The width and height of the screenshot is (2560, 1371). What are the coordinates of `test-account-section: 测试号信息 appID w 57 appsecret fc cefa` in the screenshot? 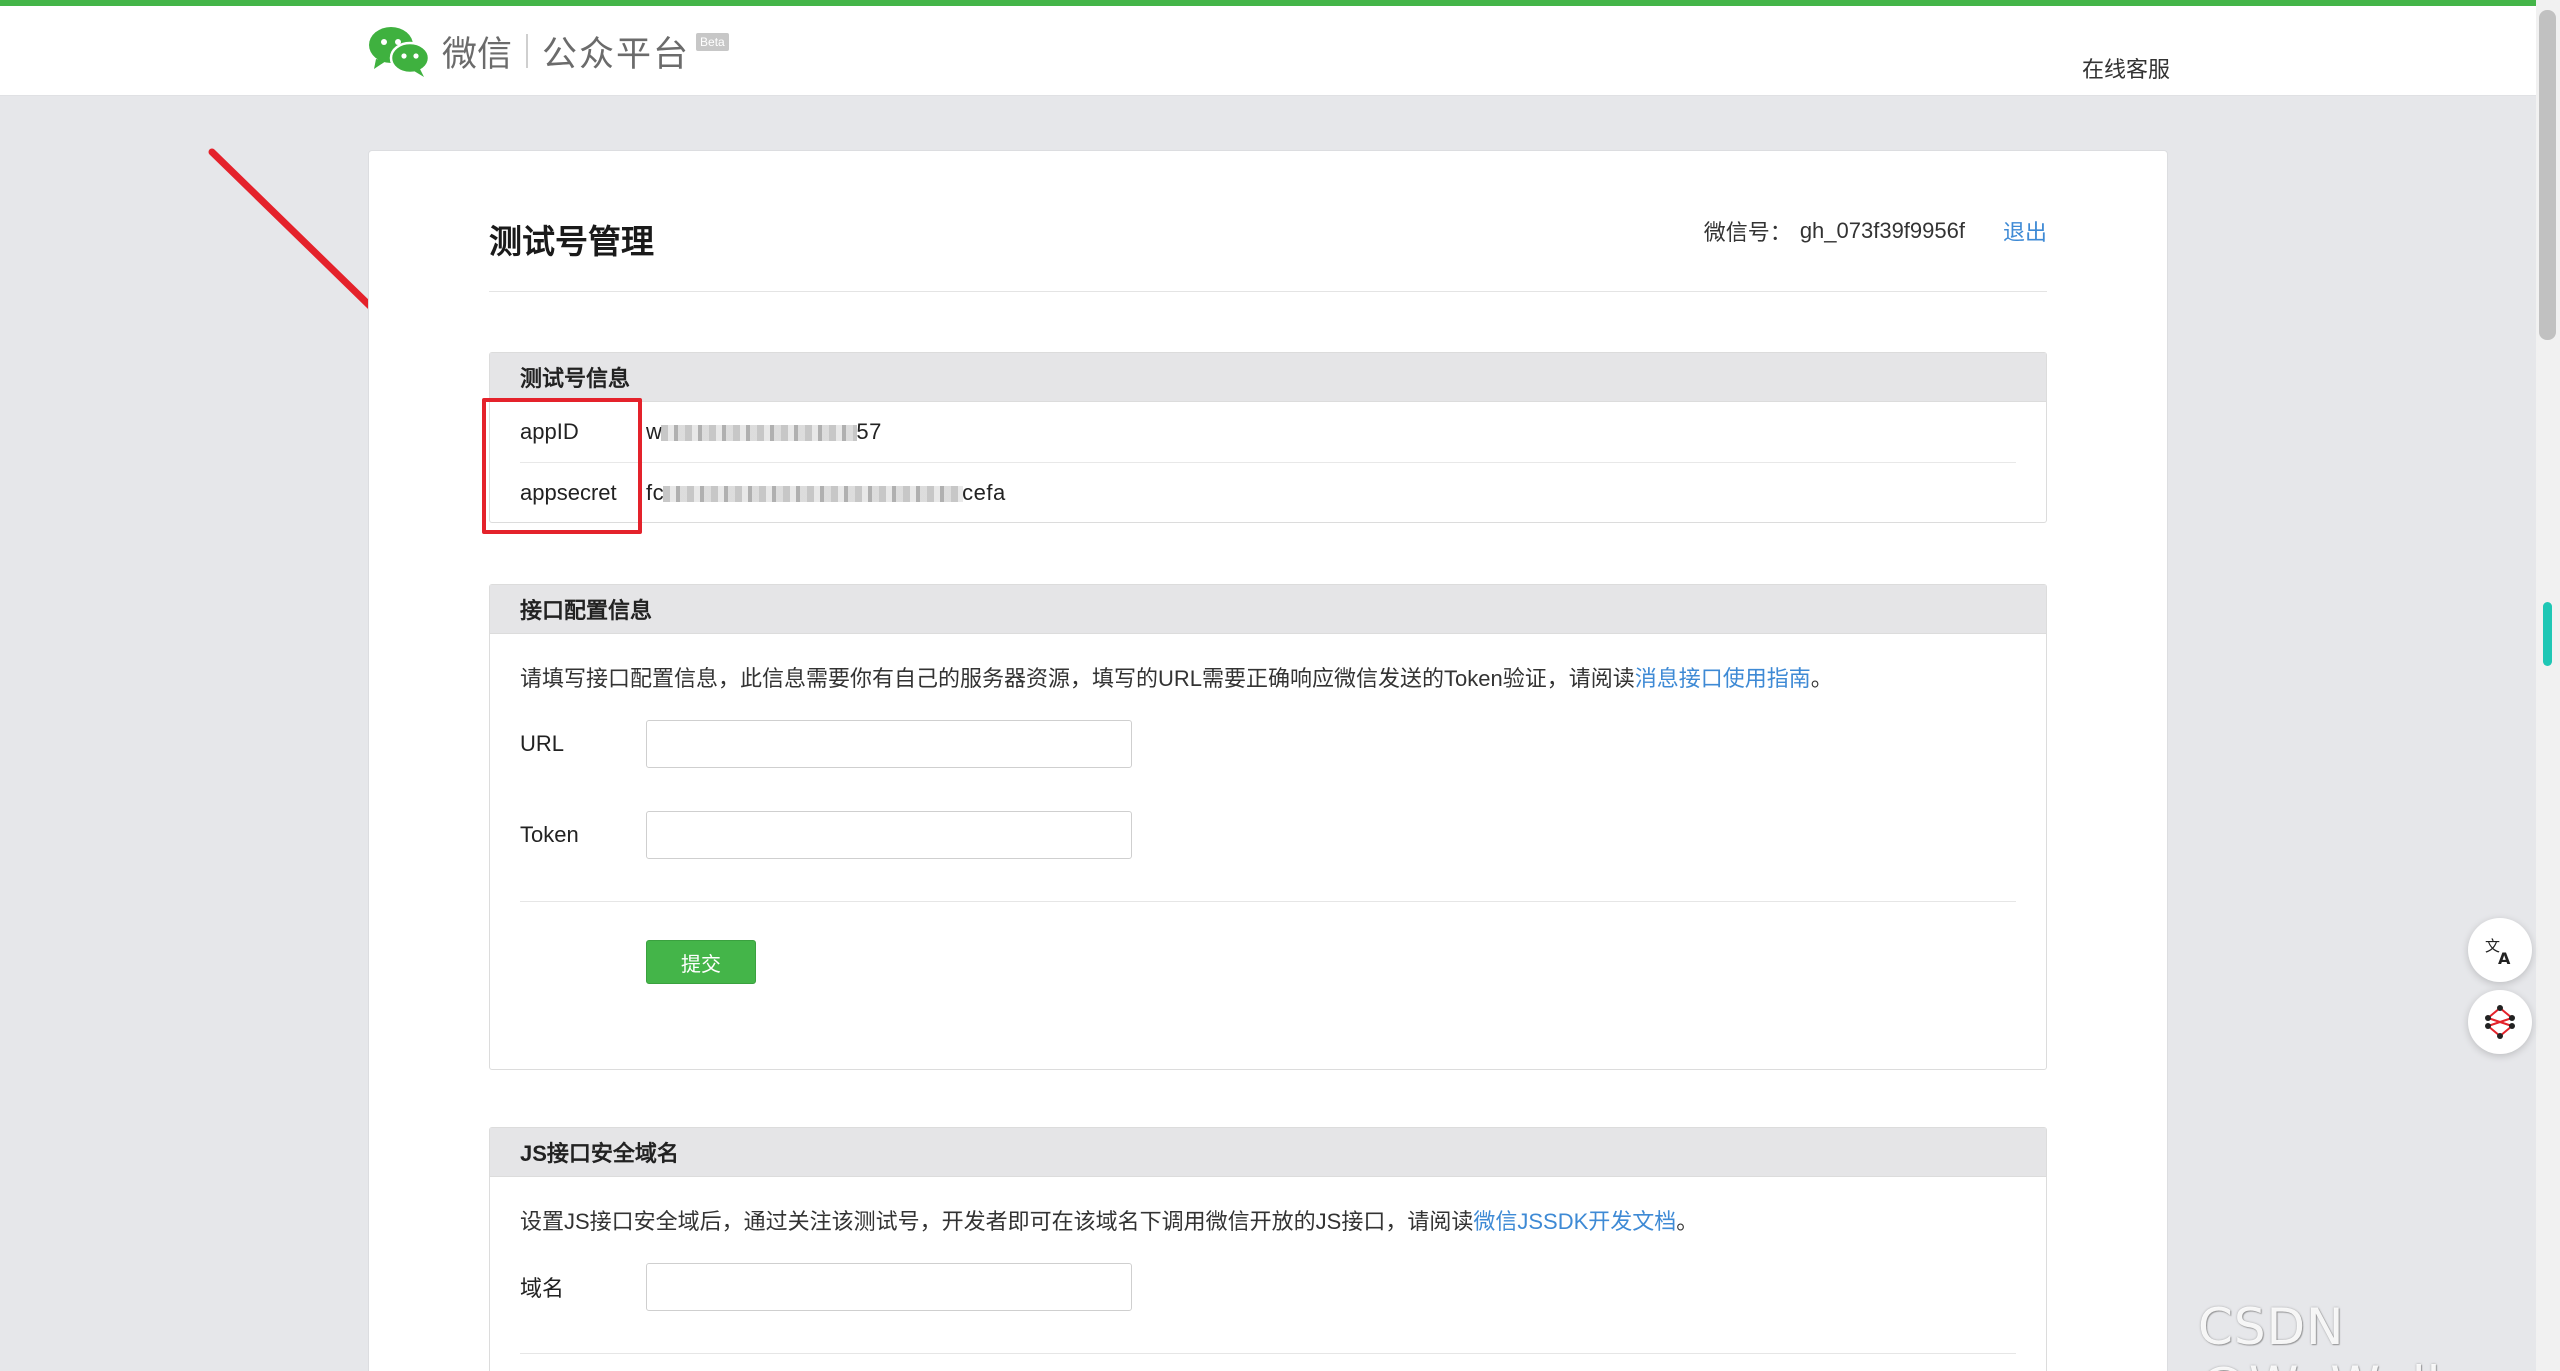 It's located at (1268, 437).